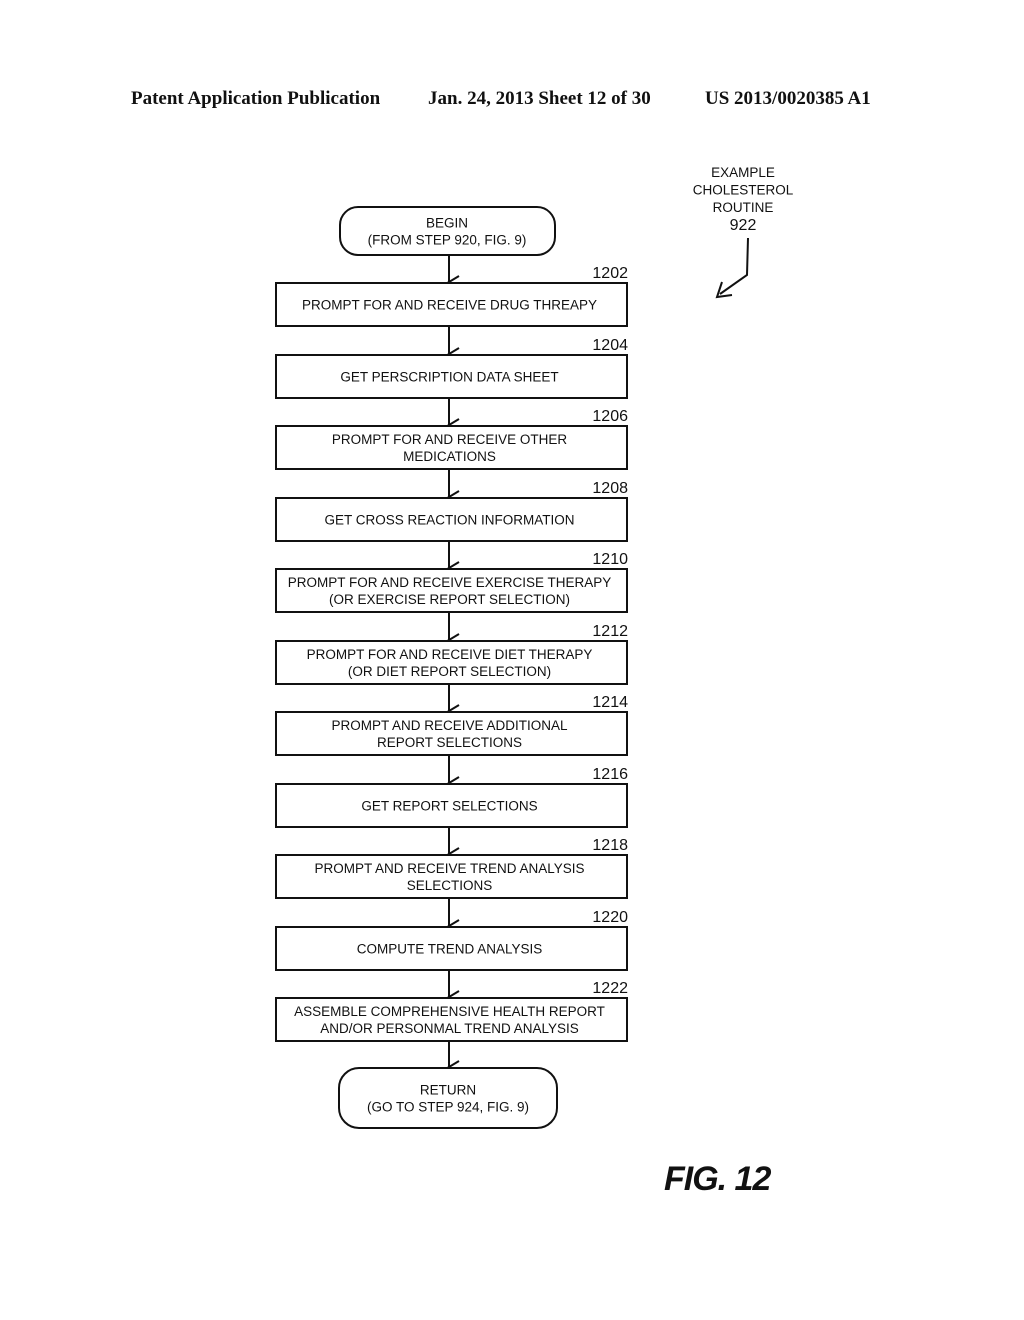 The height and width of the screenshot is (1320, 1024). I want to click on routine-label-line: CHOLESTEROL, so click(743, 190).